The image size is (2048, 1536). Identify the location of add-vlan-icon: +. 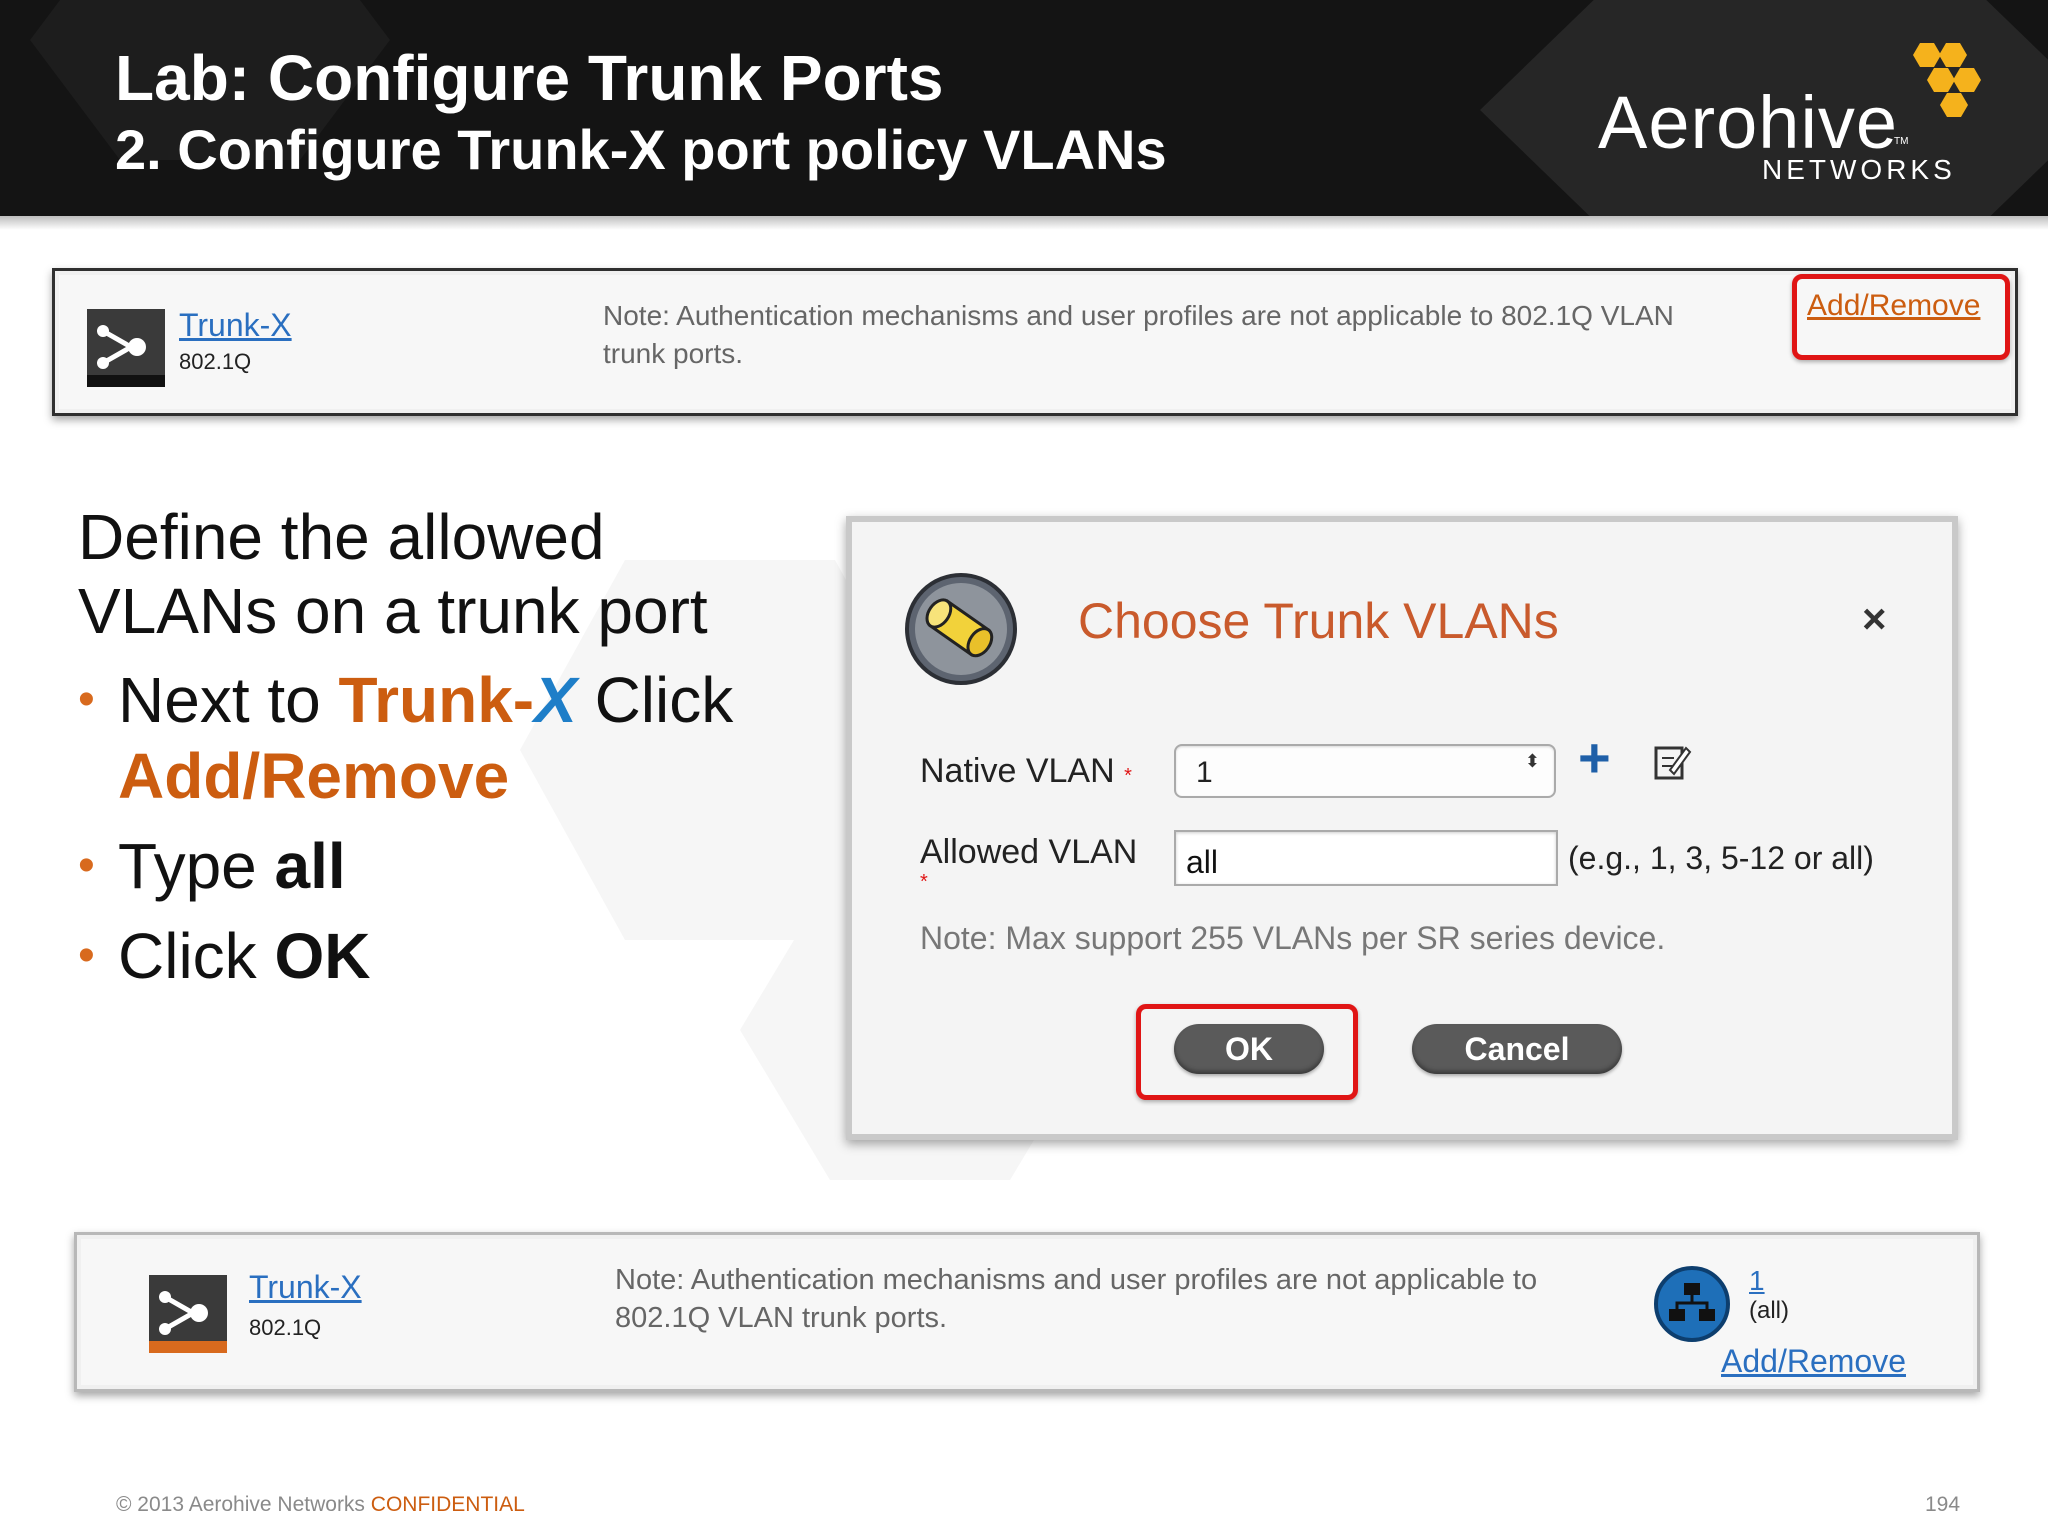
(1594, 758).